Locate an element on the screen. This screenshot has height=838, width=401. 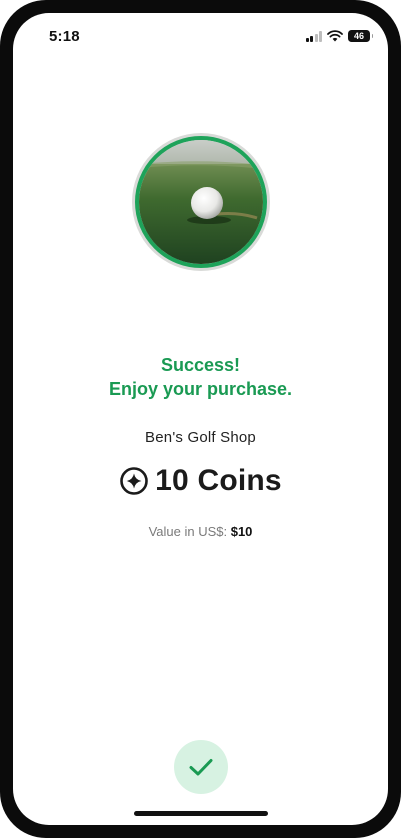
success-subtitle: Enjoy your purchase. is located at coordinates (200, 389).